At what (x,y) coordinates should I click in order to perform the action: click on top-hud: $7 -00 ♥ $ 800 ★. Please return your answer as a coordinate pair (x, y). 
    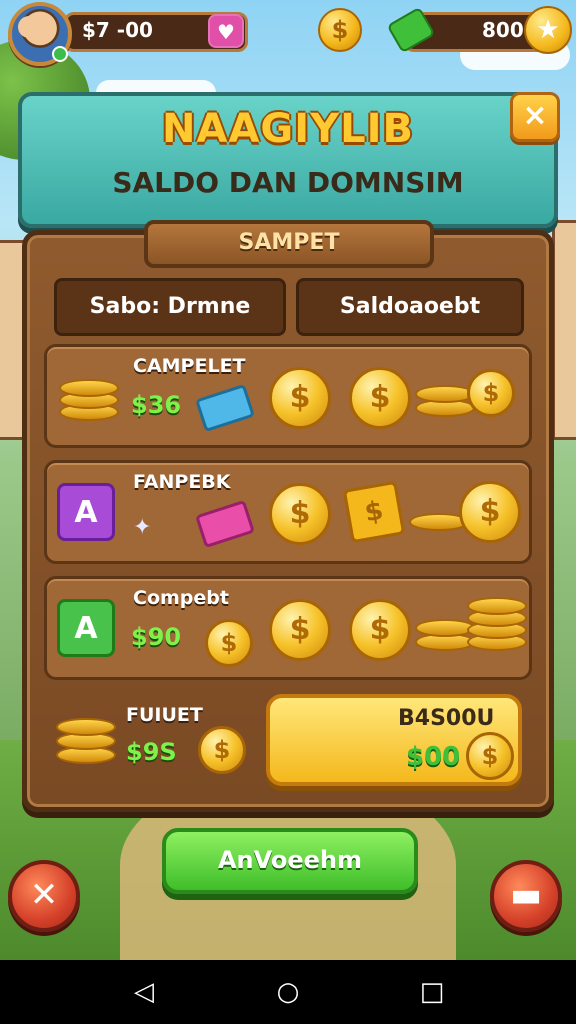
    Looking at the image, I should click on (288, 33).